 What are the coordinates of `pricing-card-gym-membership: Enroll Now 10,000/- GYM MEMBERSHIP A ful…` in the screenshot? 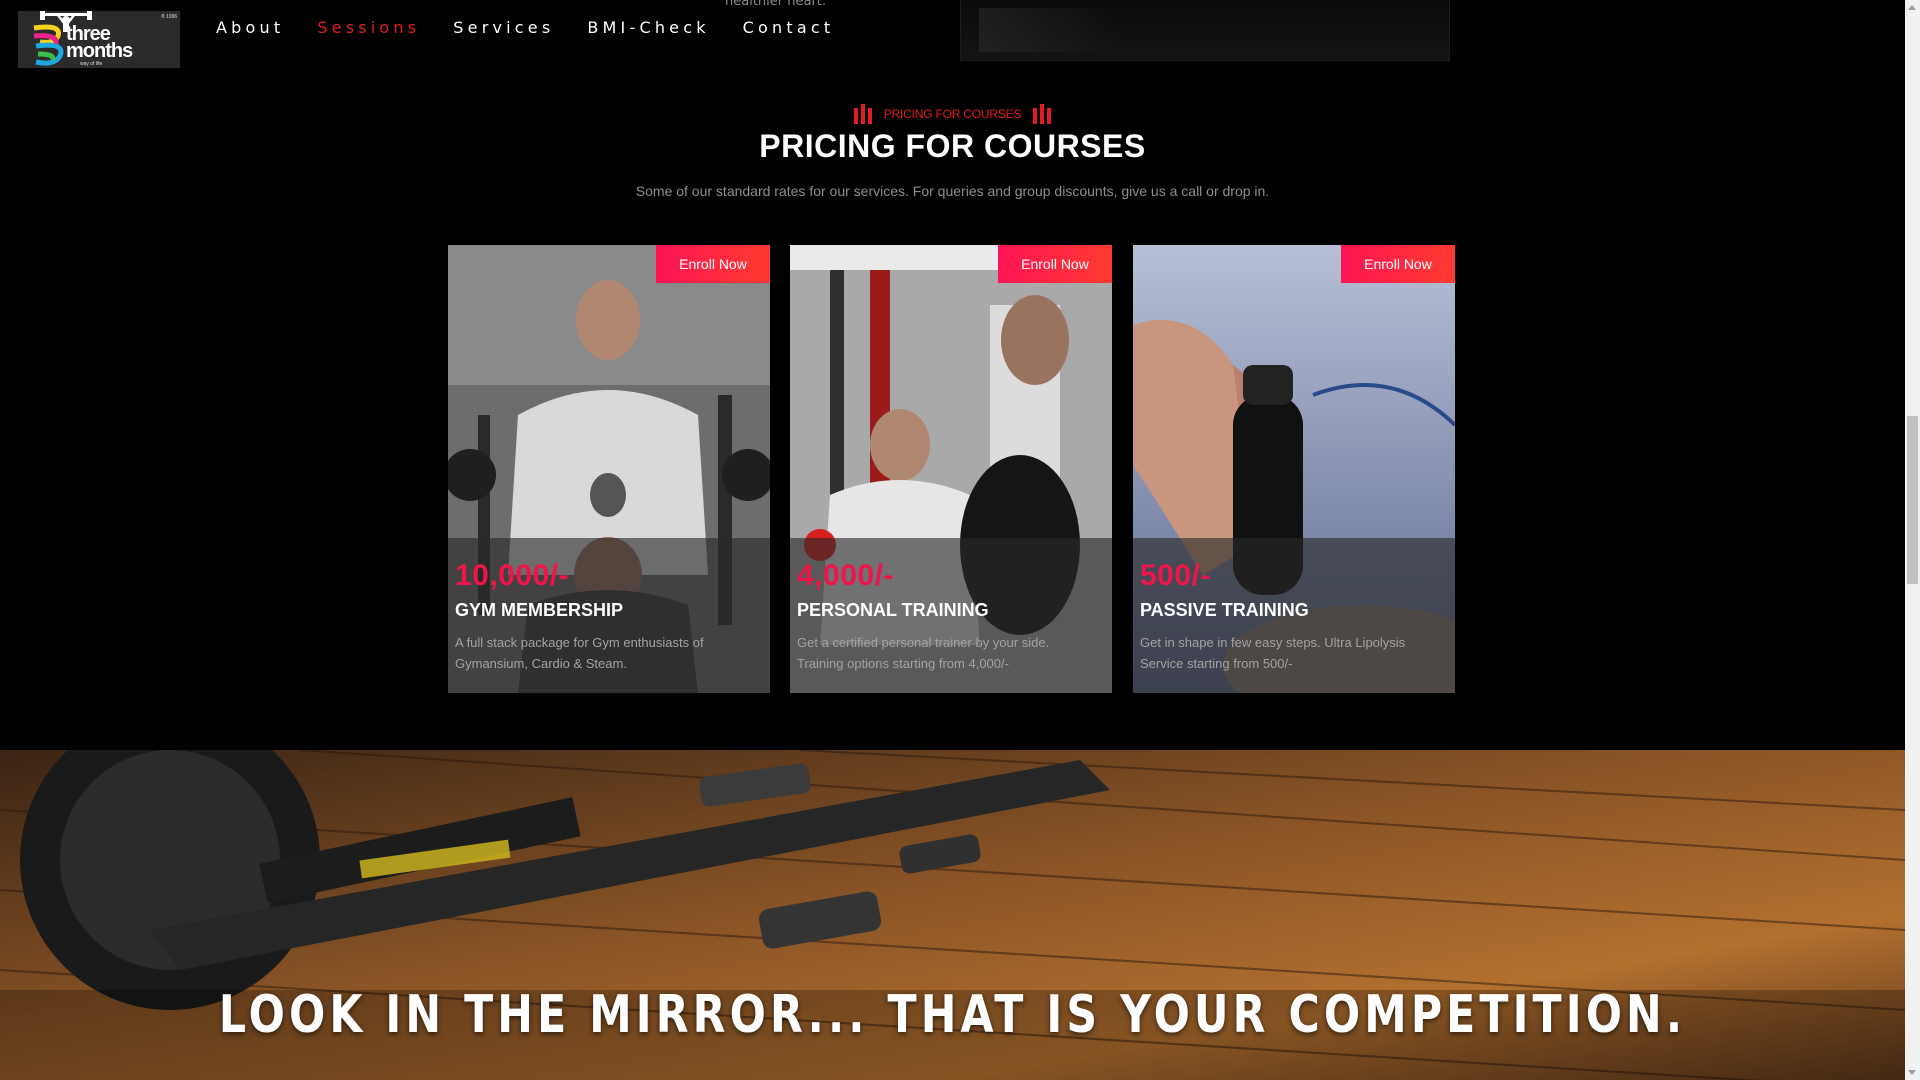 It's located at (609, 469).